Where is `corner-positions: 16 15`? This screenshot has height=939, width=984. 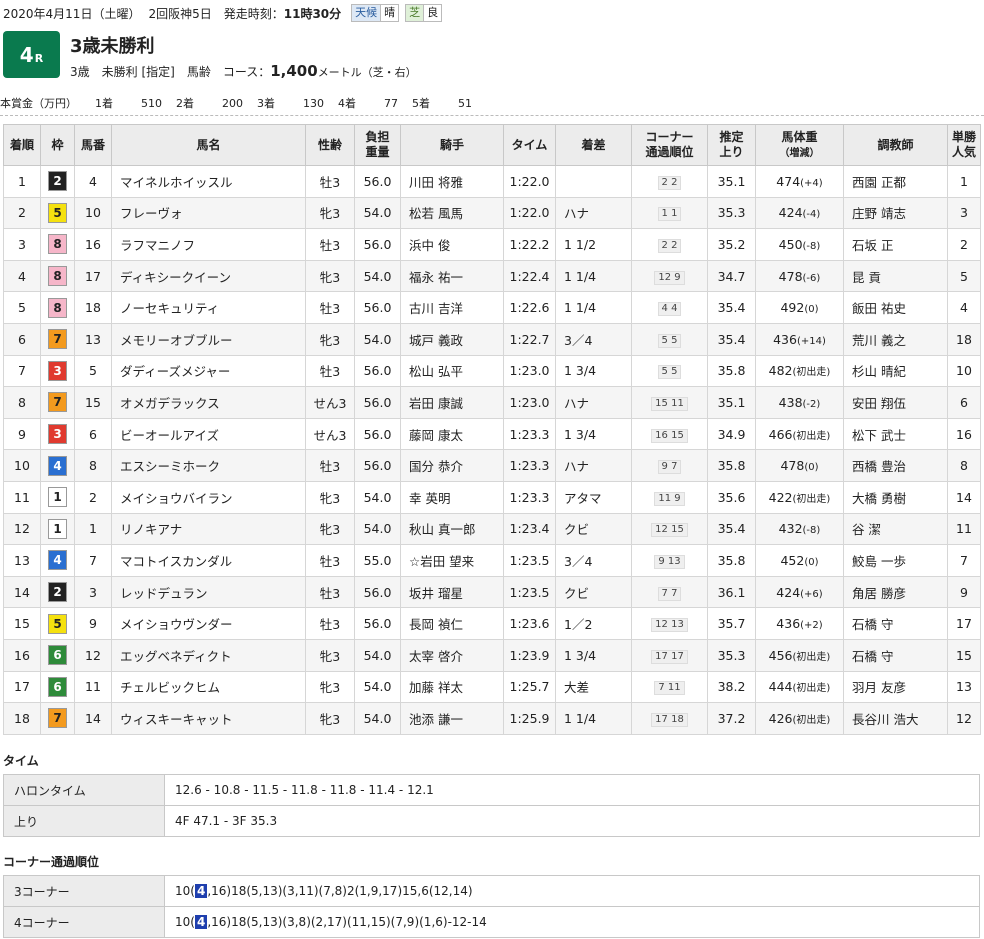 corner-positions: 16 15 is located at coordinates (669, 435).